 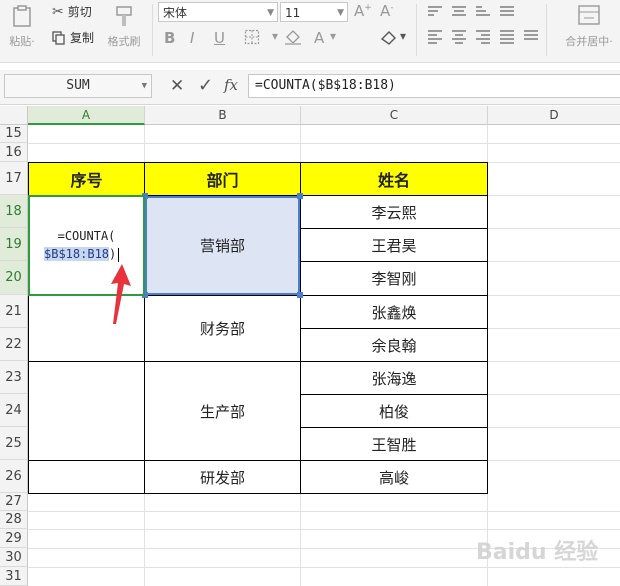 What do you see at coordinates (14, 278) in the screenshot?
I see `row-header-20: 20` at bounding box center [14, 278].